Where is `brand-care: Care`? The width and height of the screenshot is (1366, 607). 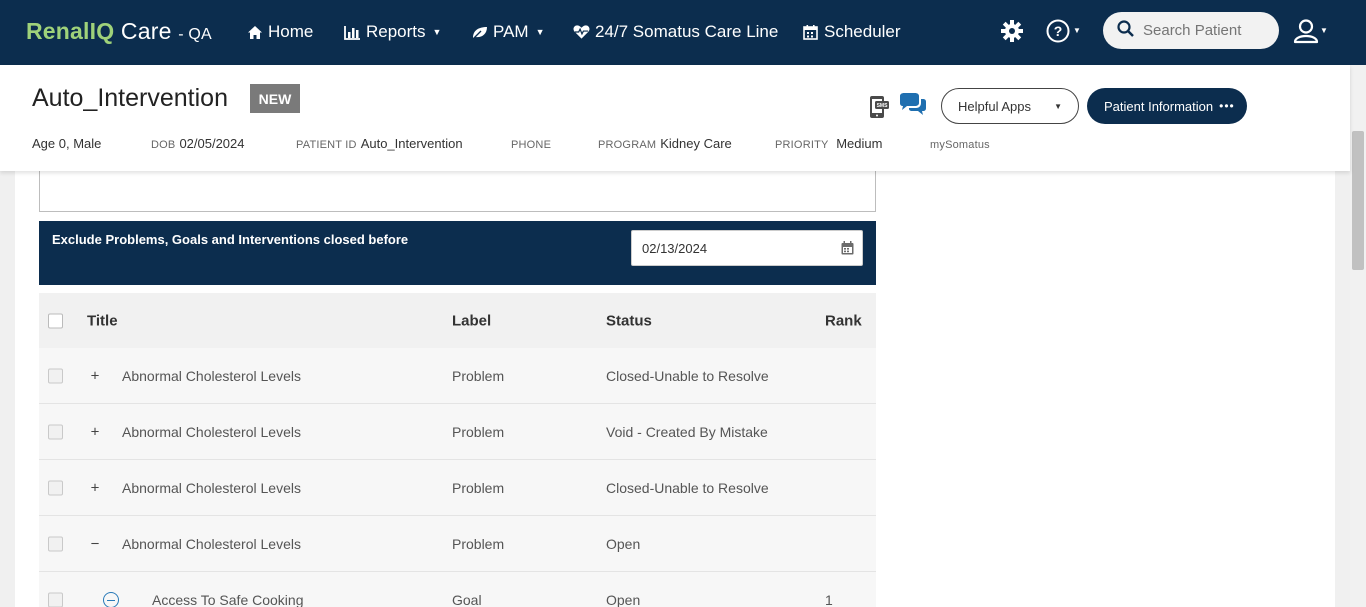
brand-care: Care is located at coordinates (143, 31).